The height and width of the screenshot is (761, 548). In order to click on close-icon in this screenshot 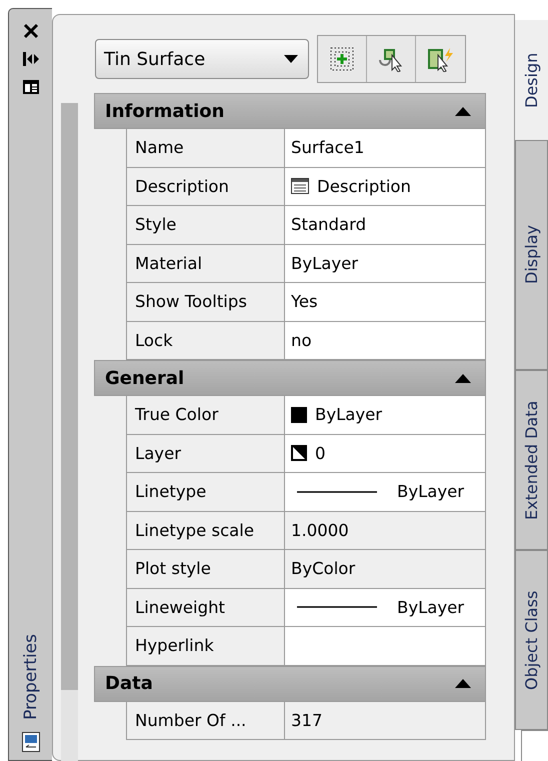, I will do `click(30, 31)`.